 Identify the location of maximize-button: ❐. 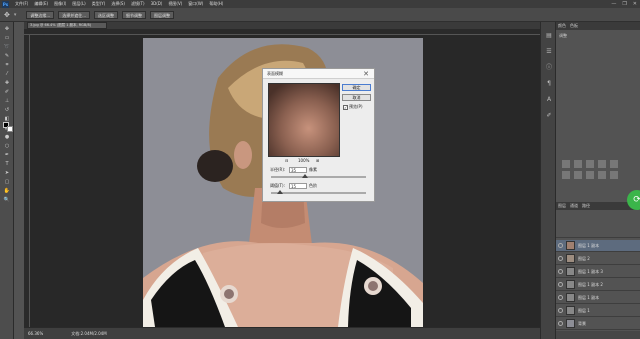
(624, 4).